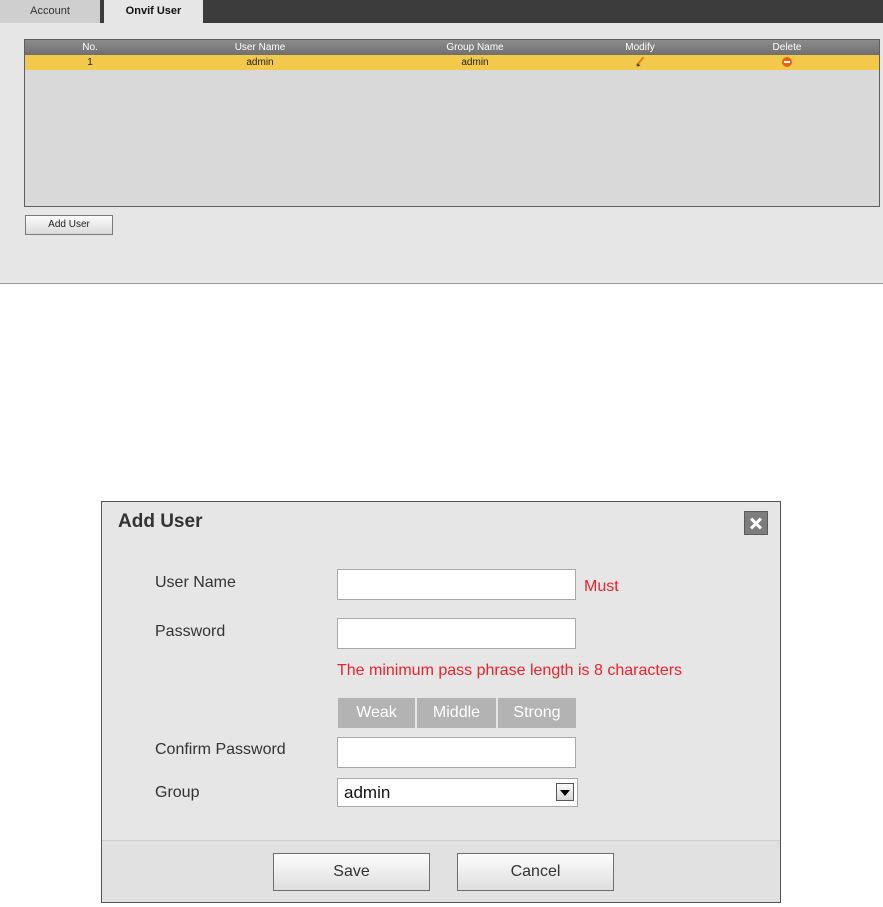 The width and height of the screenshot is (883, 907). Describe the element at coordinates (537, 713) in the screenshot. I see `strength-strong: Strong` at that location.